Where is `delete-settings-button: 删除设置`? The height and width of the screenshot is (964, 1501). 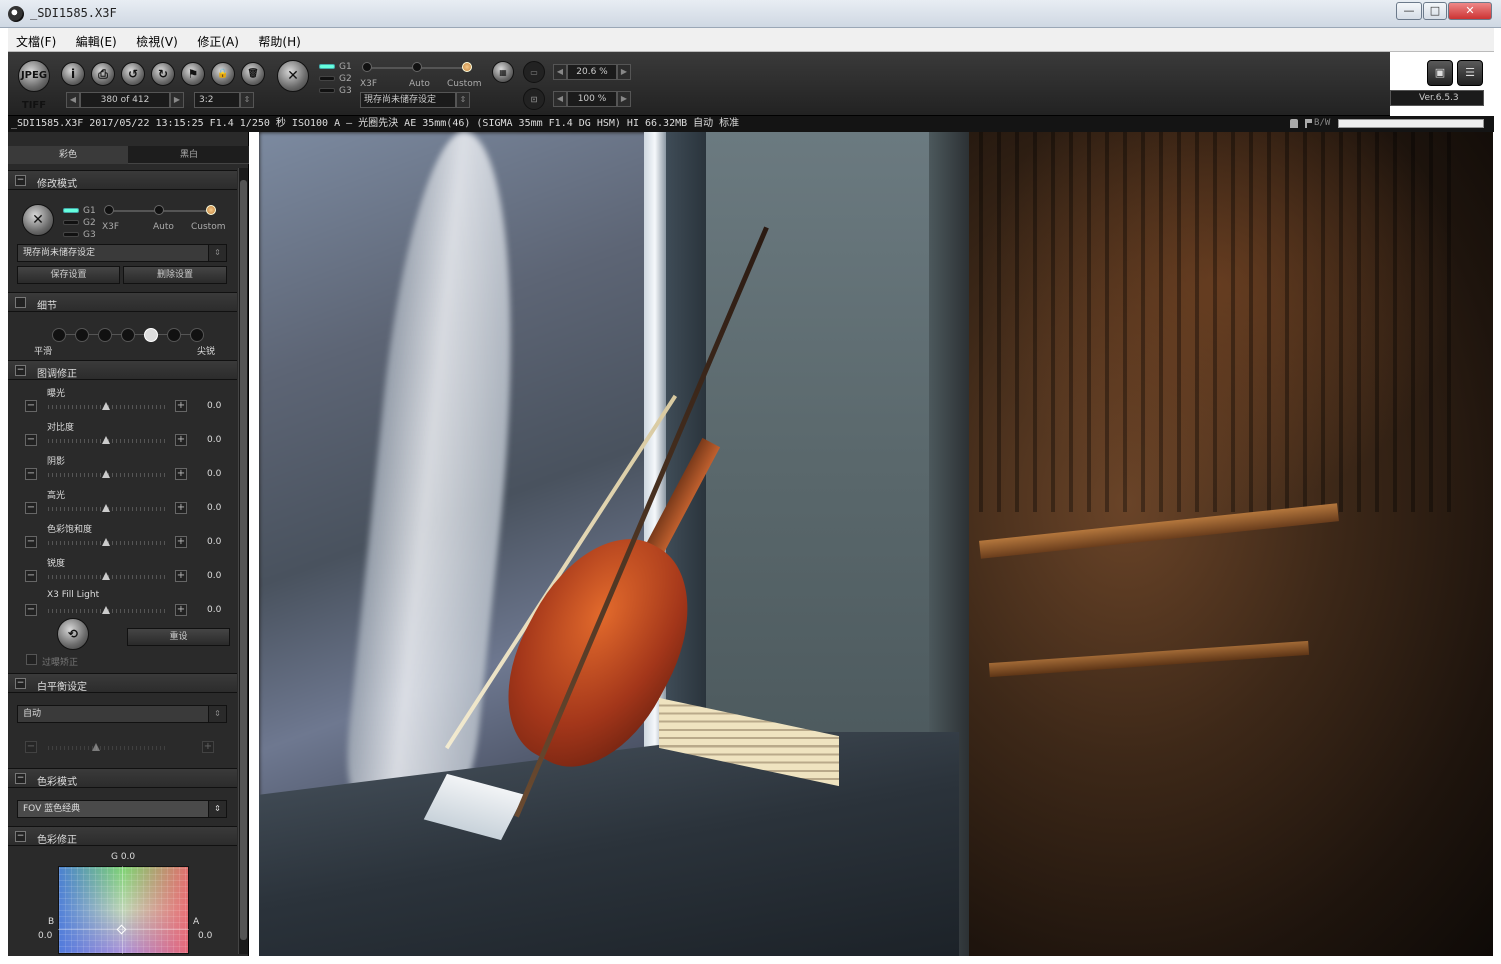 delete-settings-button: 删除设置 is located at coordinates (175, 275).